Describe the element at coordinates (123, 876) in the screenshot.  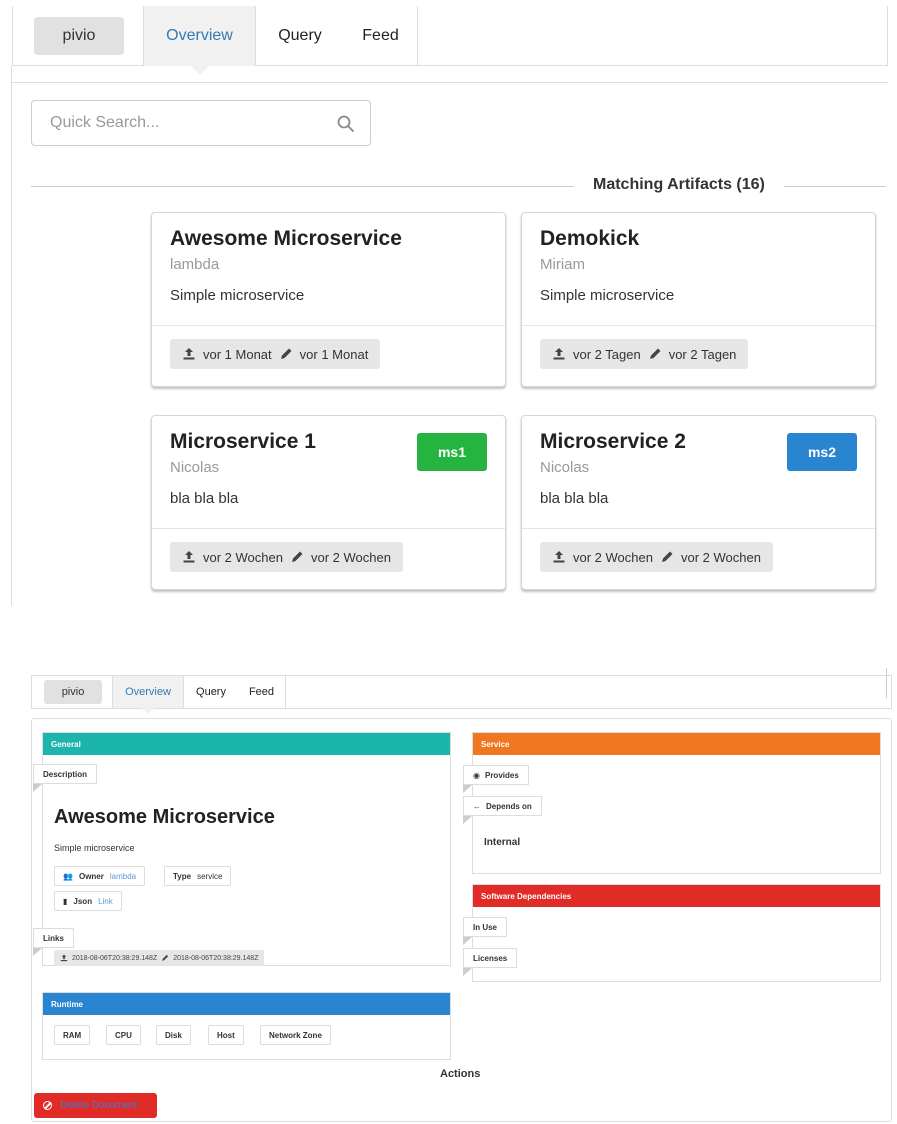
I see `owner-link: lambda` at that location.